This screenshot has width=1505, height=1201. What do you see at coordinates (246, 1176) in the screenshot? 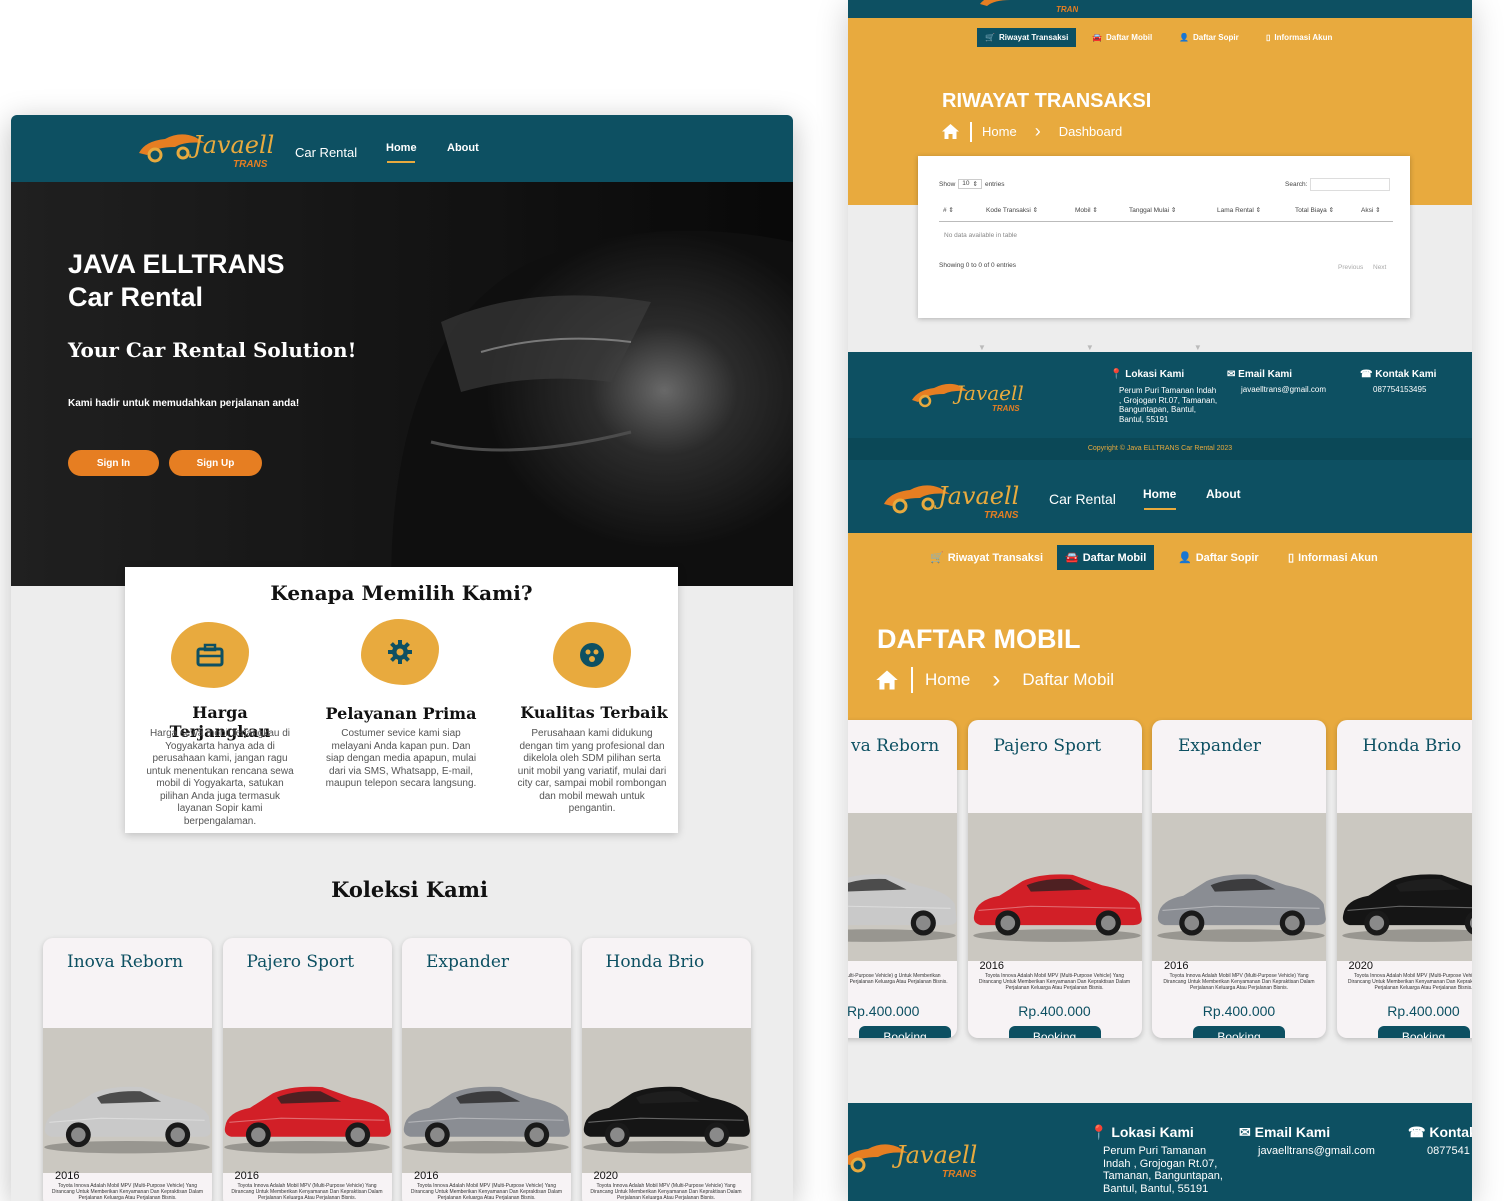
I see `car-year: 2016` at bounding box center [246, 1176].